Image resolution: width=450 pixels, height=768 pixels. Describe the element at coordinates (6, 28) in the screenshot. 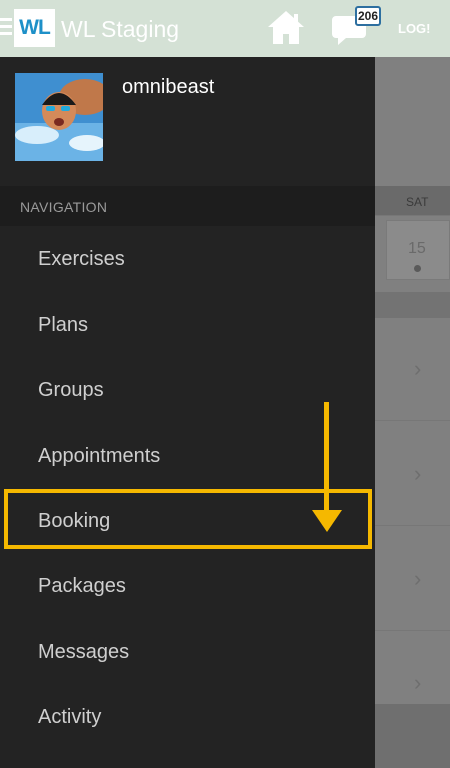

I see `menu-icon` at that location.